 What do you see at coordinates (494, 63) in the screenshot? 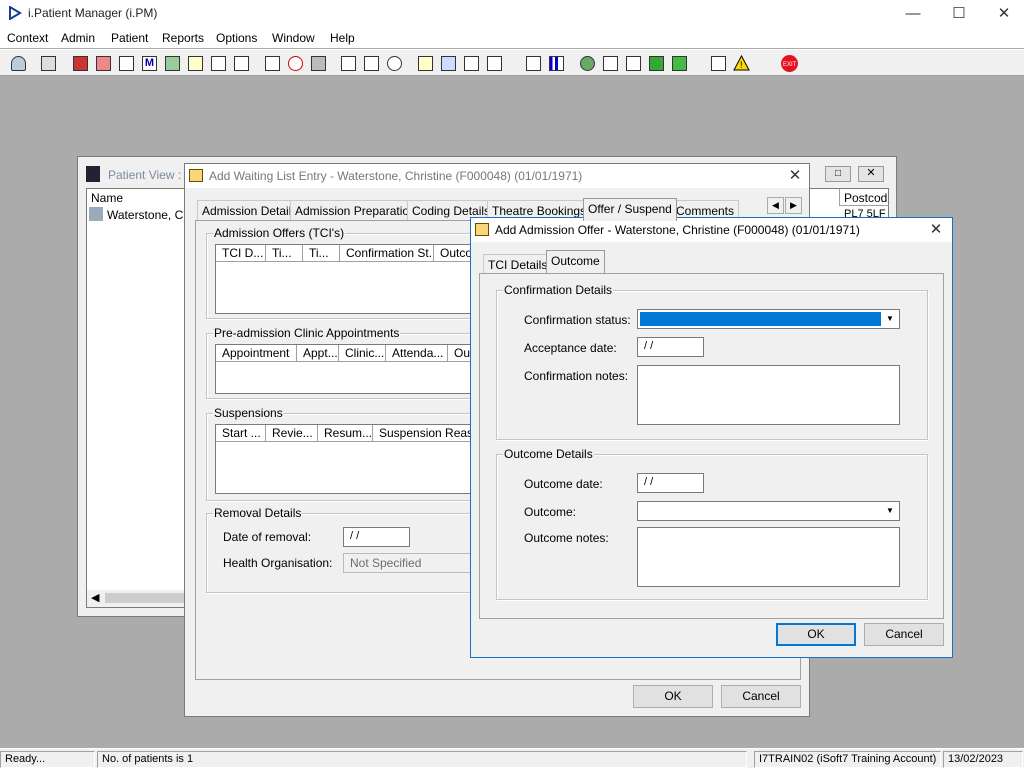
I see `referral-icon` at bounding box center [494, 63].